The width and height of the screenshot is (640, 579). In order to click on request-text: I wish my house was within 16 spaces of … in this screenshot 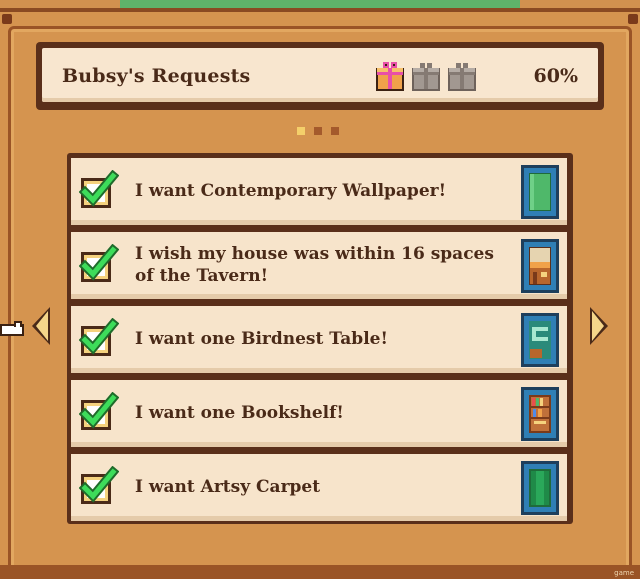, I will do `click(314, 265)`.